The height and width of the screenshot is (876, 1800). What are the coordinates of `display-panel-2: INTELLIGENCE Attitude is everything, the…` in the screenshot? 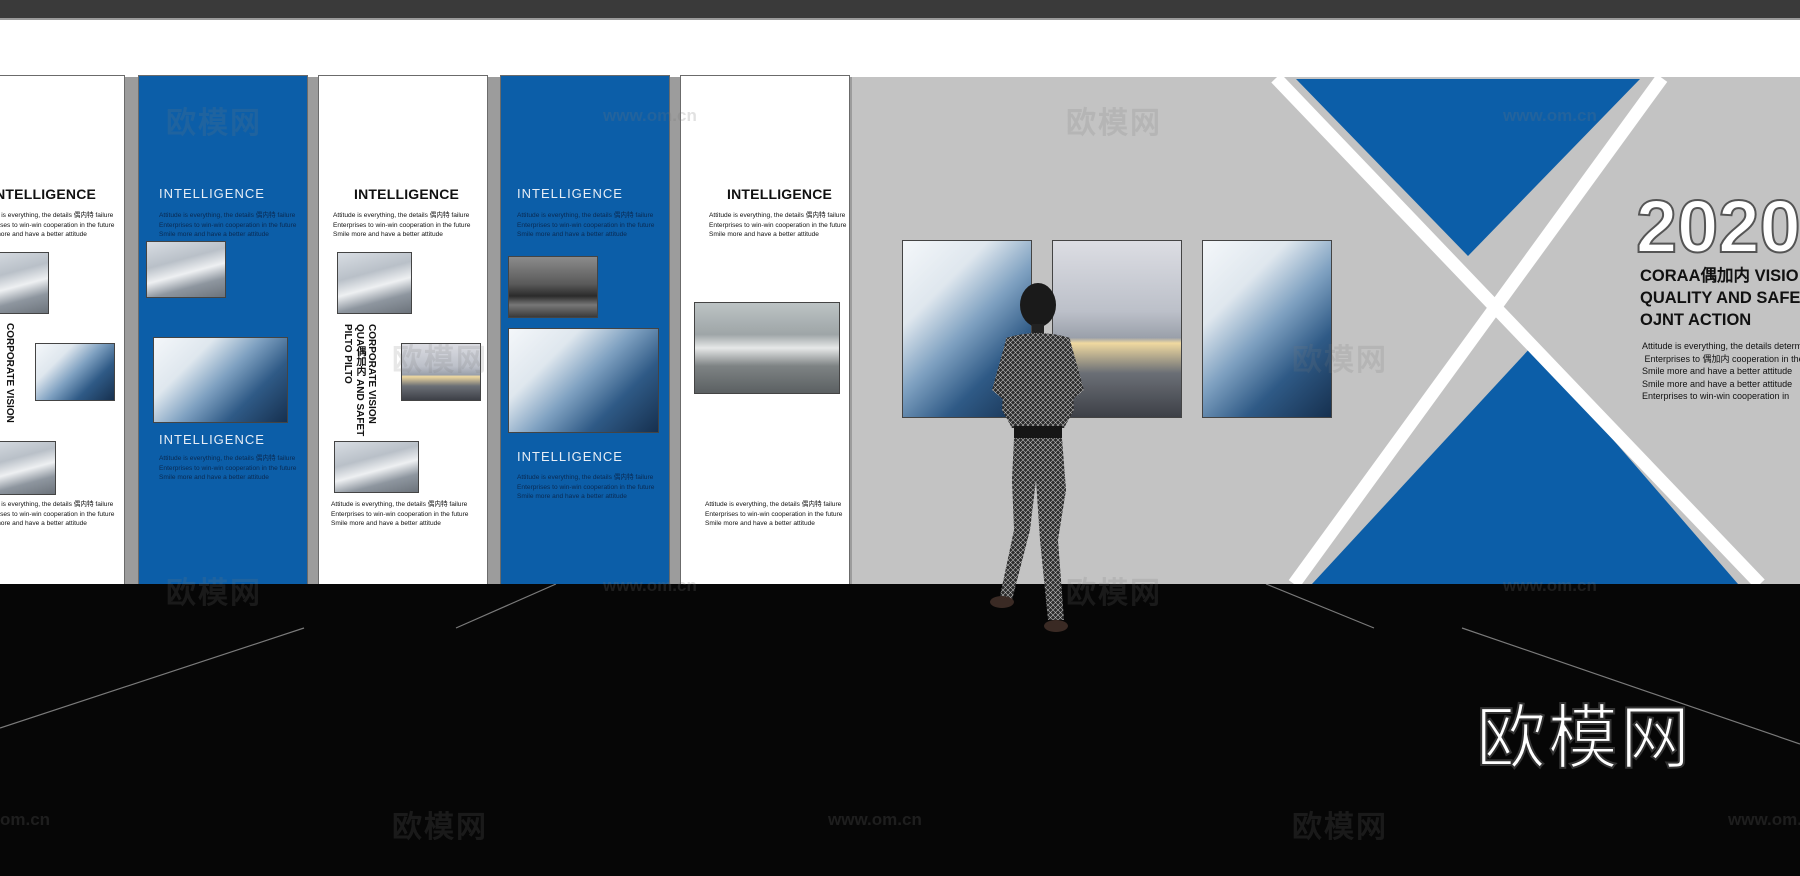 It's located at (223, 330).